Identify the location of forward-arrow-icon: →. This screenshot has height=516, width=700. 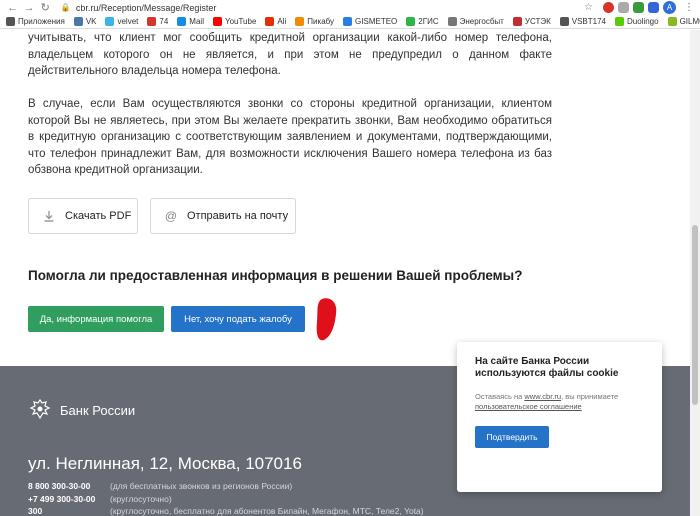
(28, 8).